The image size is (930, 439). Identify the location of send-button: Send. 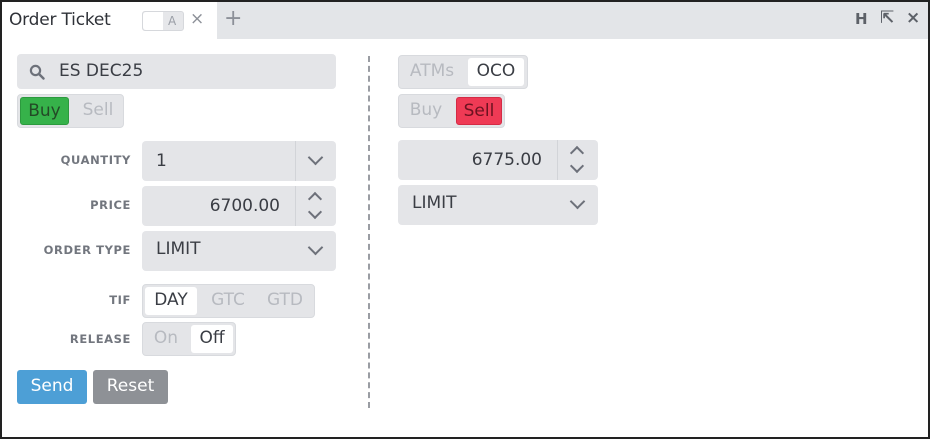
(52, 387).